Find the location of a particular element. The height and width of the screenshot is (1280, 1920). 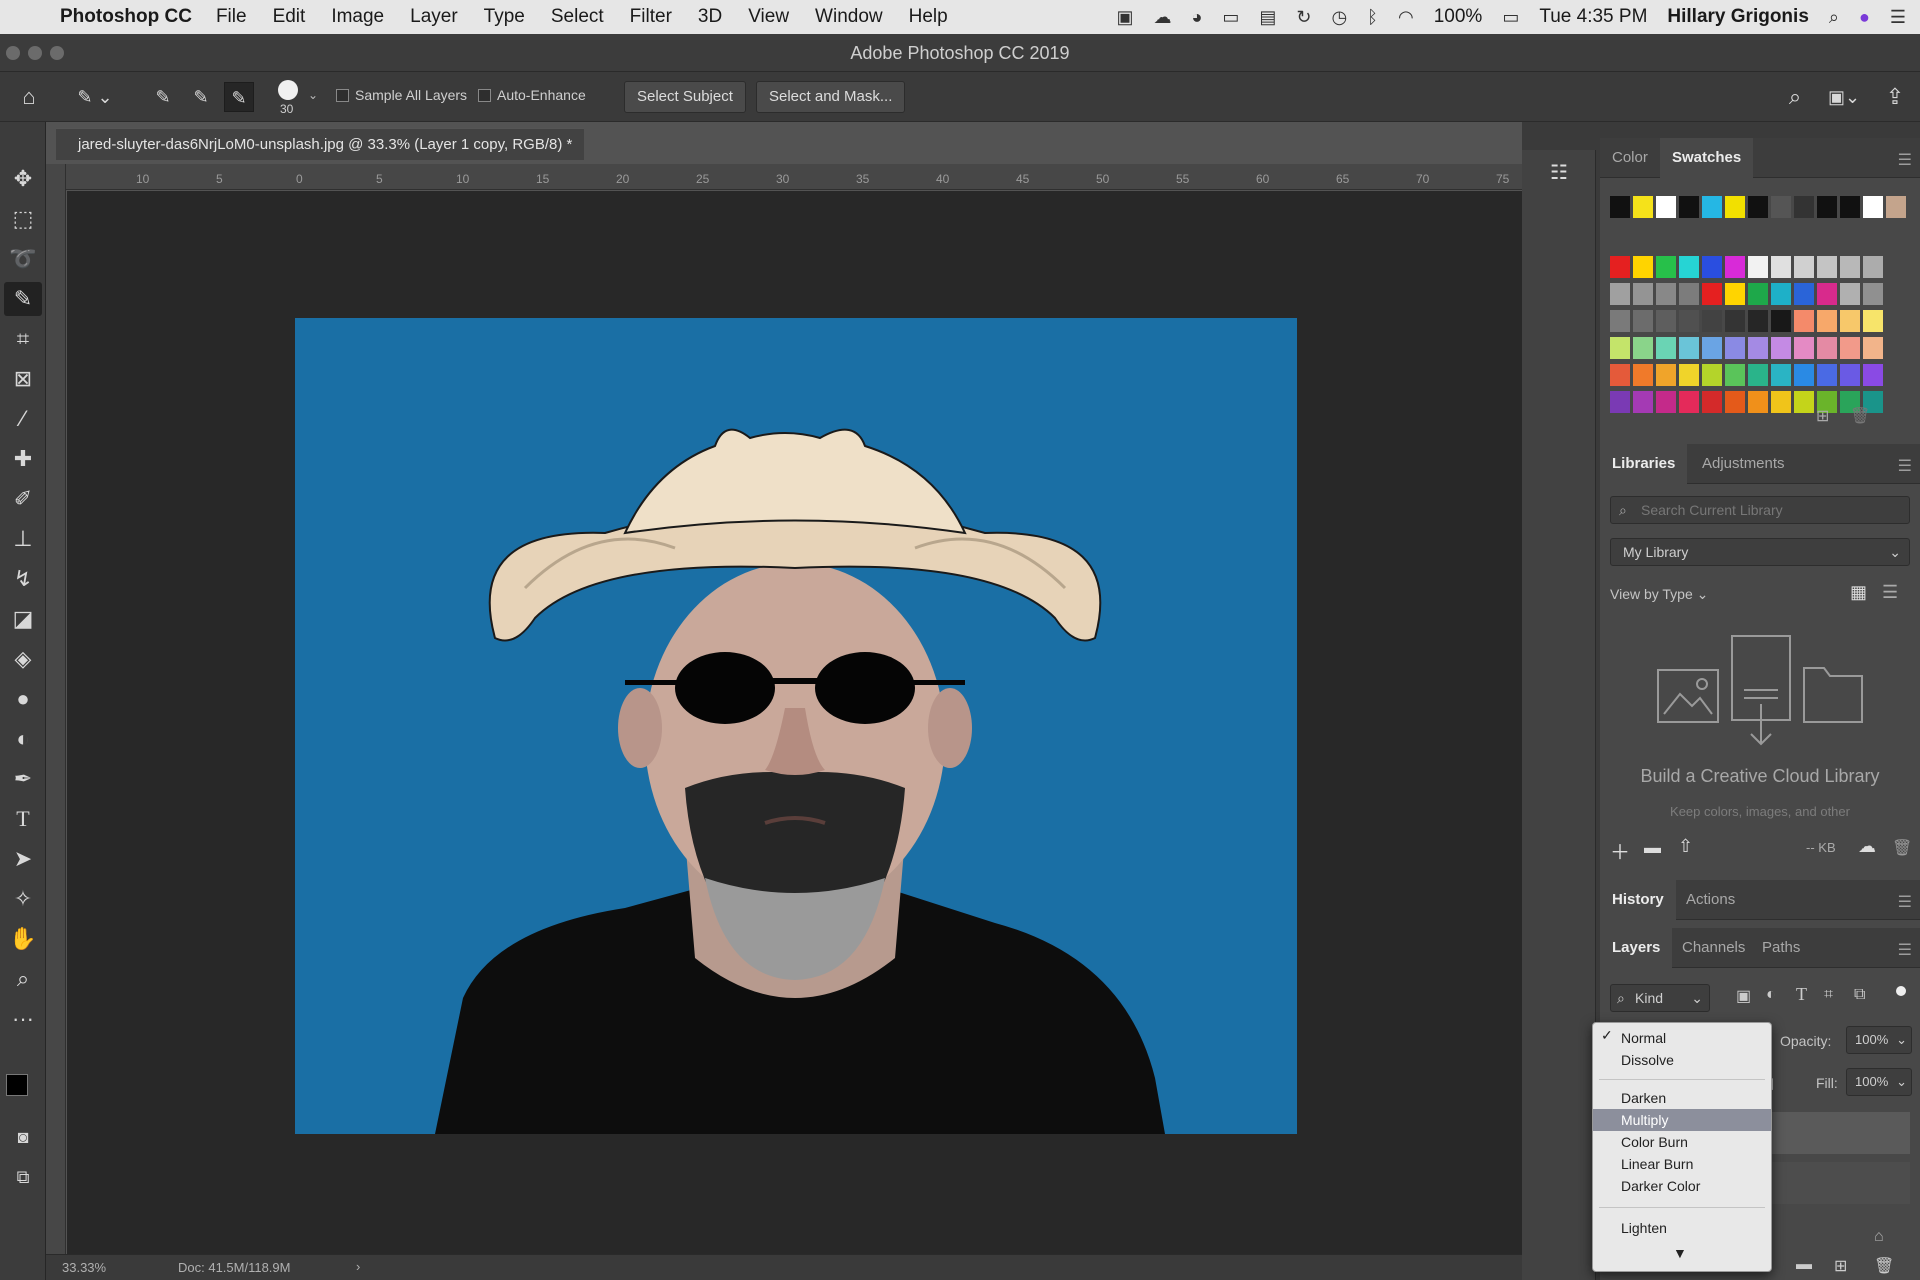

bluetooth-icon: ᛒ is located at coordinates (1372, 17).